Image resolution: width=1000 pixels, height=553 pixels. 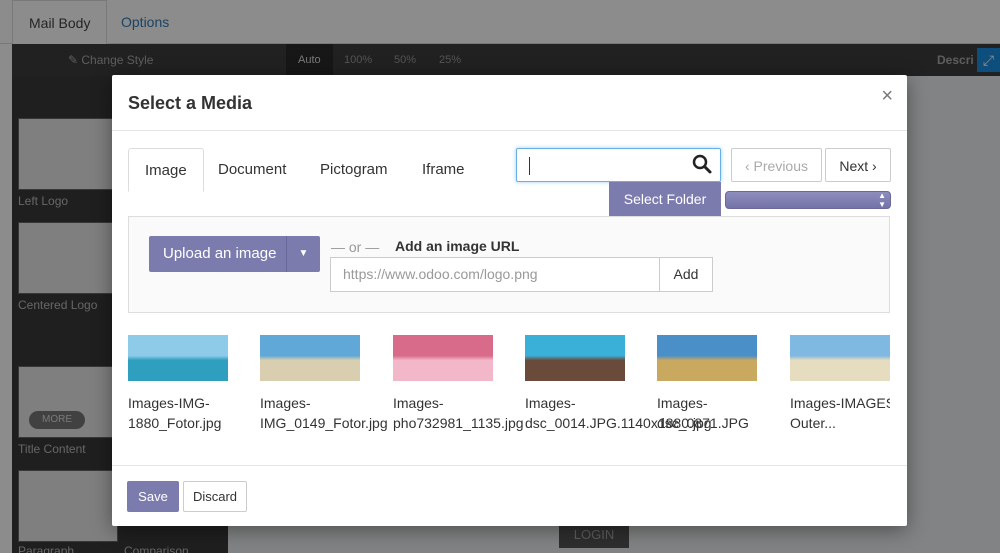 What do you see at coordinates (303, 254) in the screenshot?
I see `caret-down-icon: ▼` at bounding box center [303, 254].